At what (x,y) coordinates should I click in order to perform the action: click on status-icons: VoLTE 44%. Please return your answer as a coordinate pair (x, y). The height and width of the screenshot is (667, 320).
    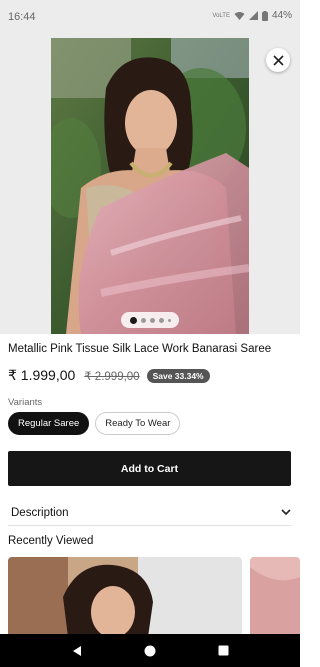
    Looking at the image, I should click on (252, 15).